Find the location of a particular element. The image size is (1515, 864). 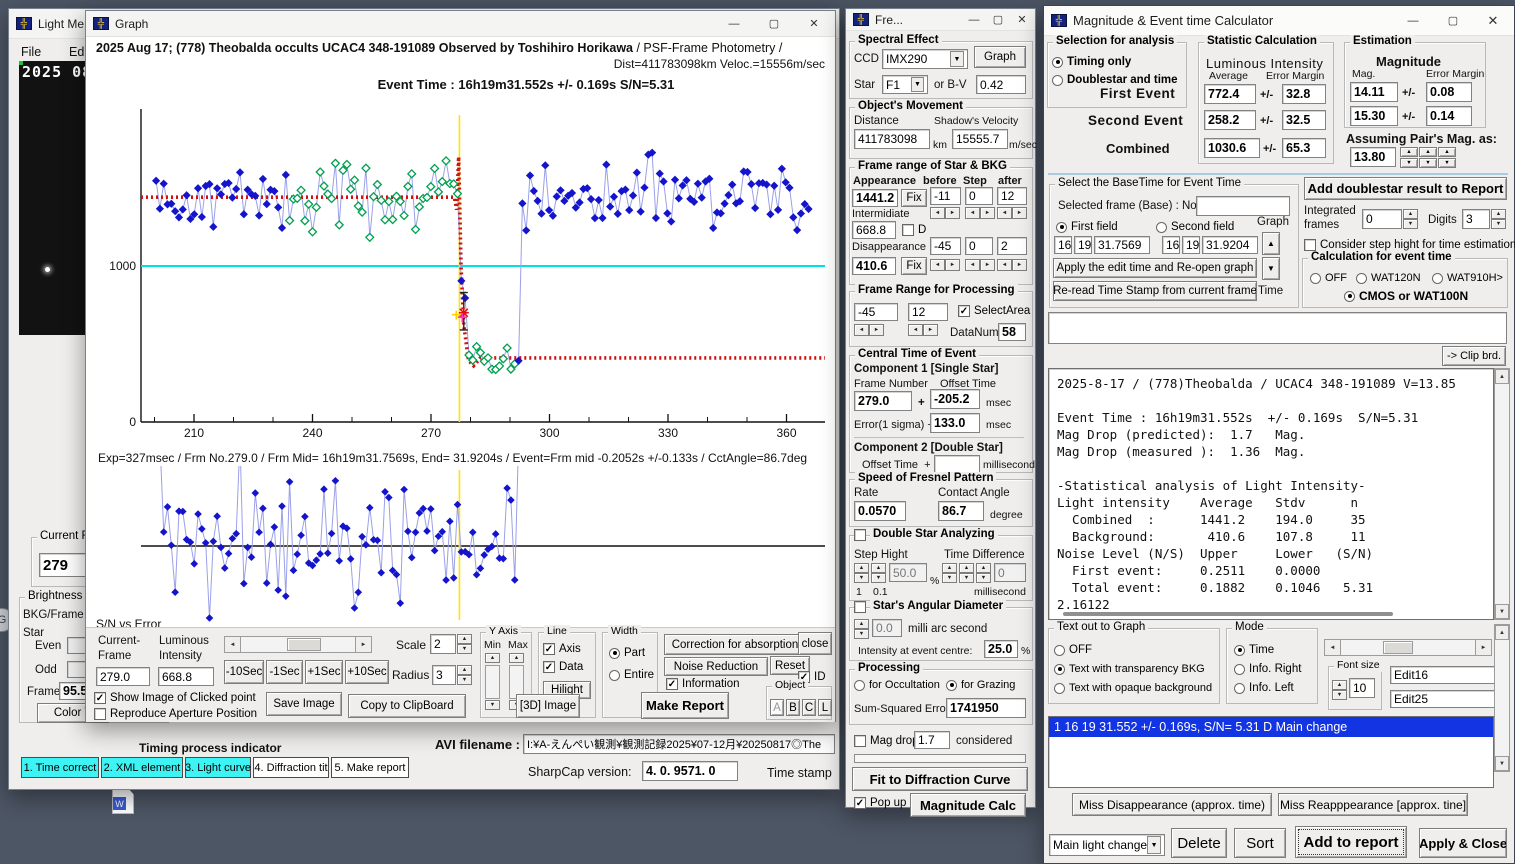

first-mag-err-field: 0.08 is located at coordinates (1449, 92).